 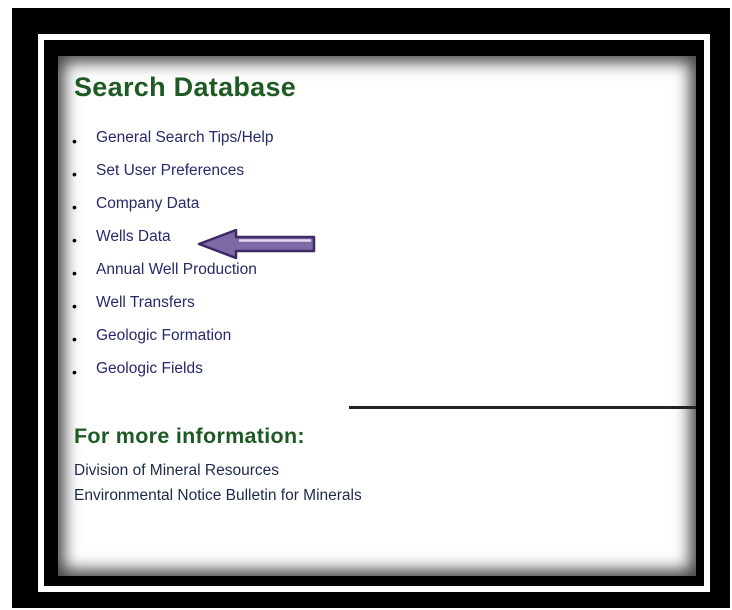 I want to click on list-item-annual-well-production: • Annual Well Production, so click(x=172, y=275).